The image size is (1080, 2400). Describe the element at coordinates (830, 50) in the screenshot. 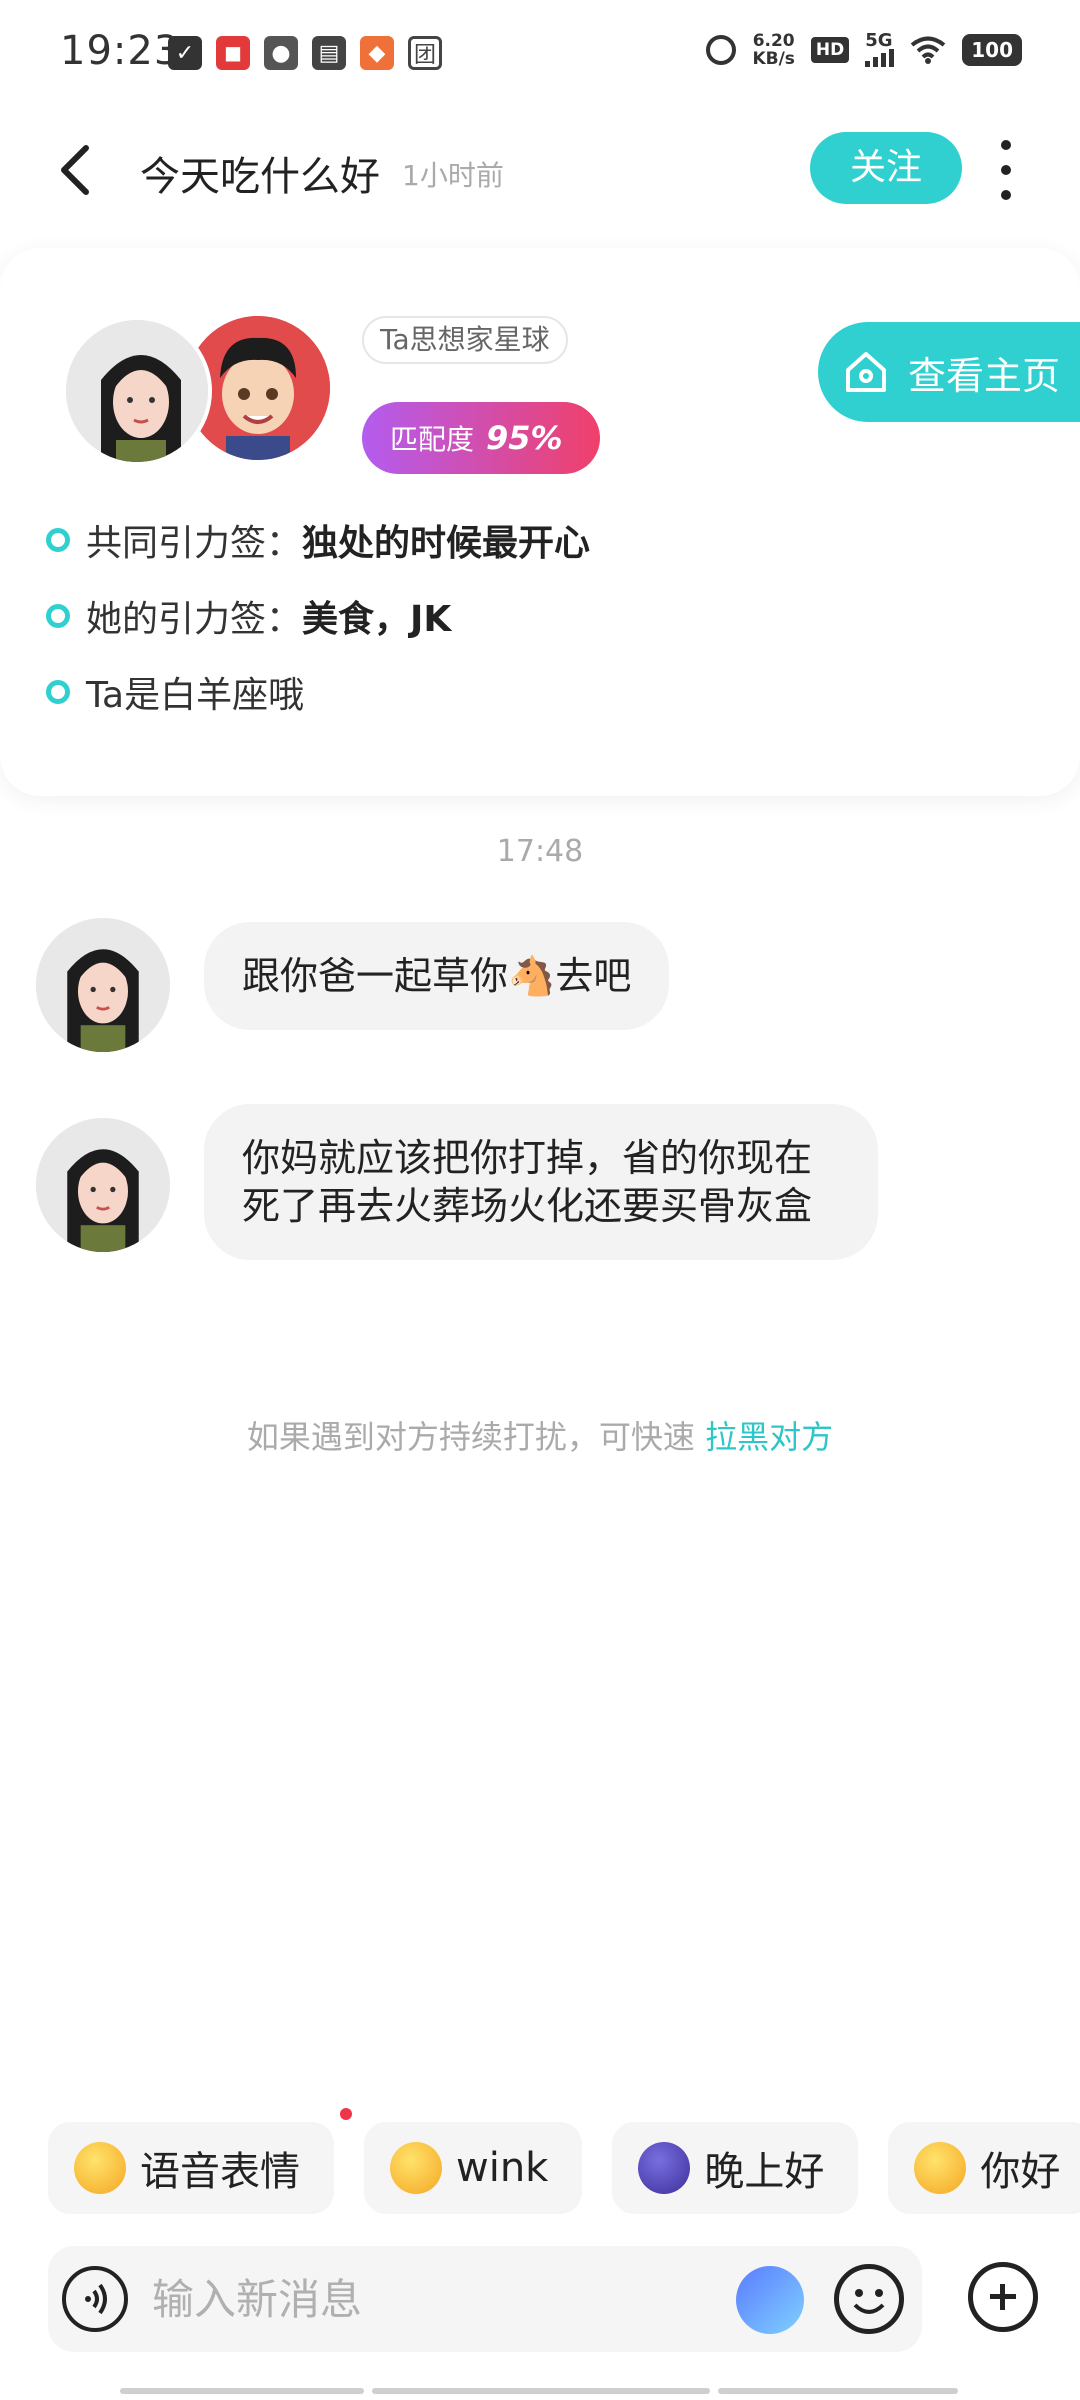

I see `hd-badge: HD` at that location.